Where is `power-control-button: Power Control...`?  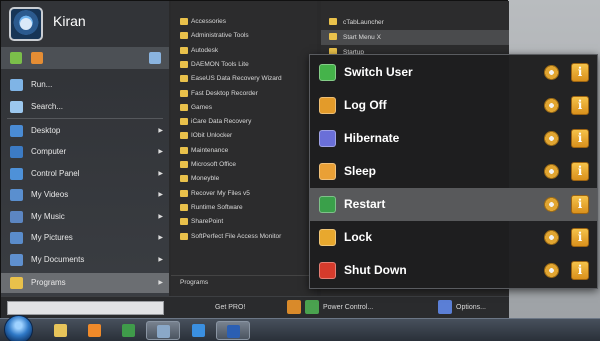
power-control-button: Power Control... is located at coordinates (330, 308).